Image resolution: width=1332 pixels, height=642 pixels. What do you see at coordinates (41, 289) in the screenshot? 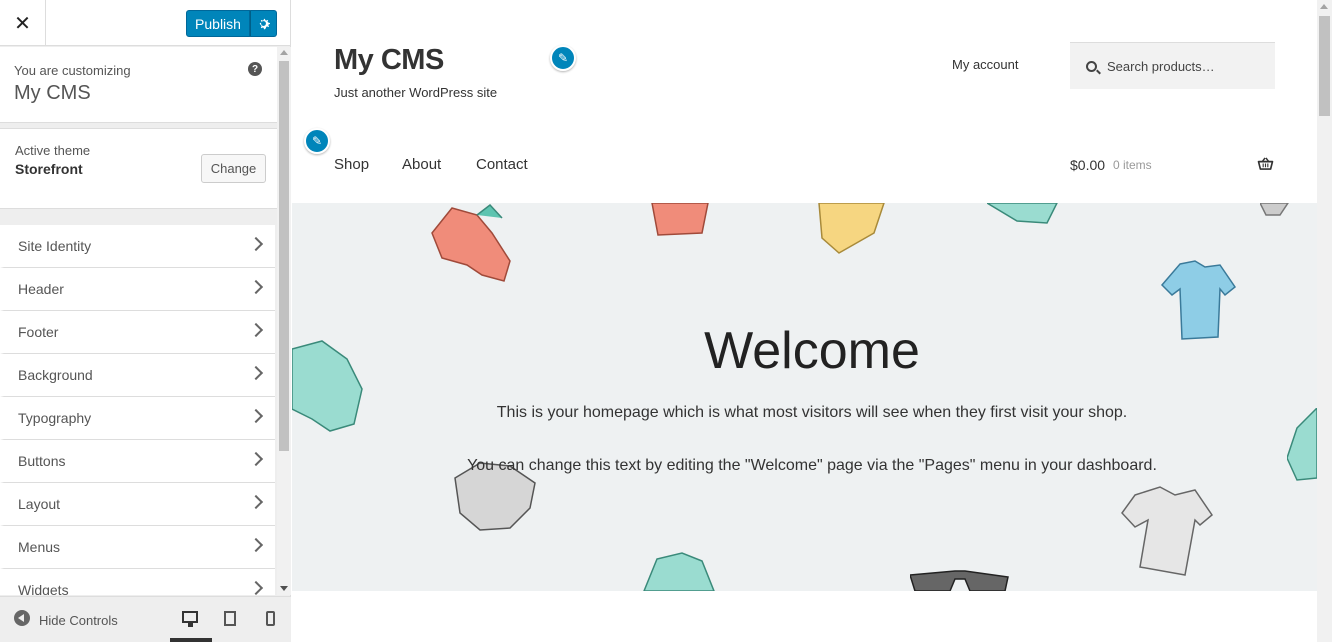
I see `section-label: Header` at bounding box center [41, 289].